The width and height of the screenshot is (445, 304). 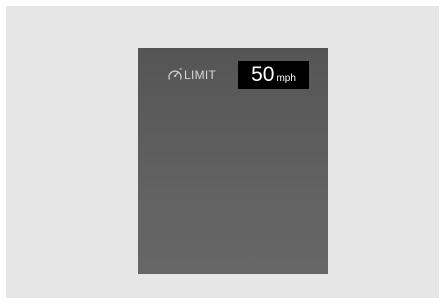 What do you see at coordinates (263, 74) in the screenshot?
I see `speed-limit-value: 50` at bounding box center [263, 74].